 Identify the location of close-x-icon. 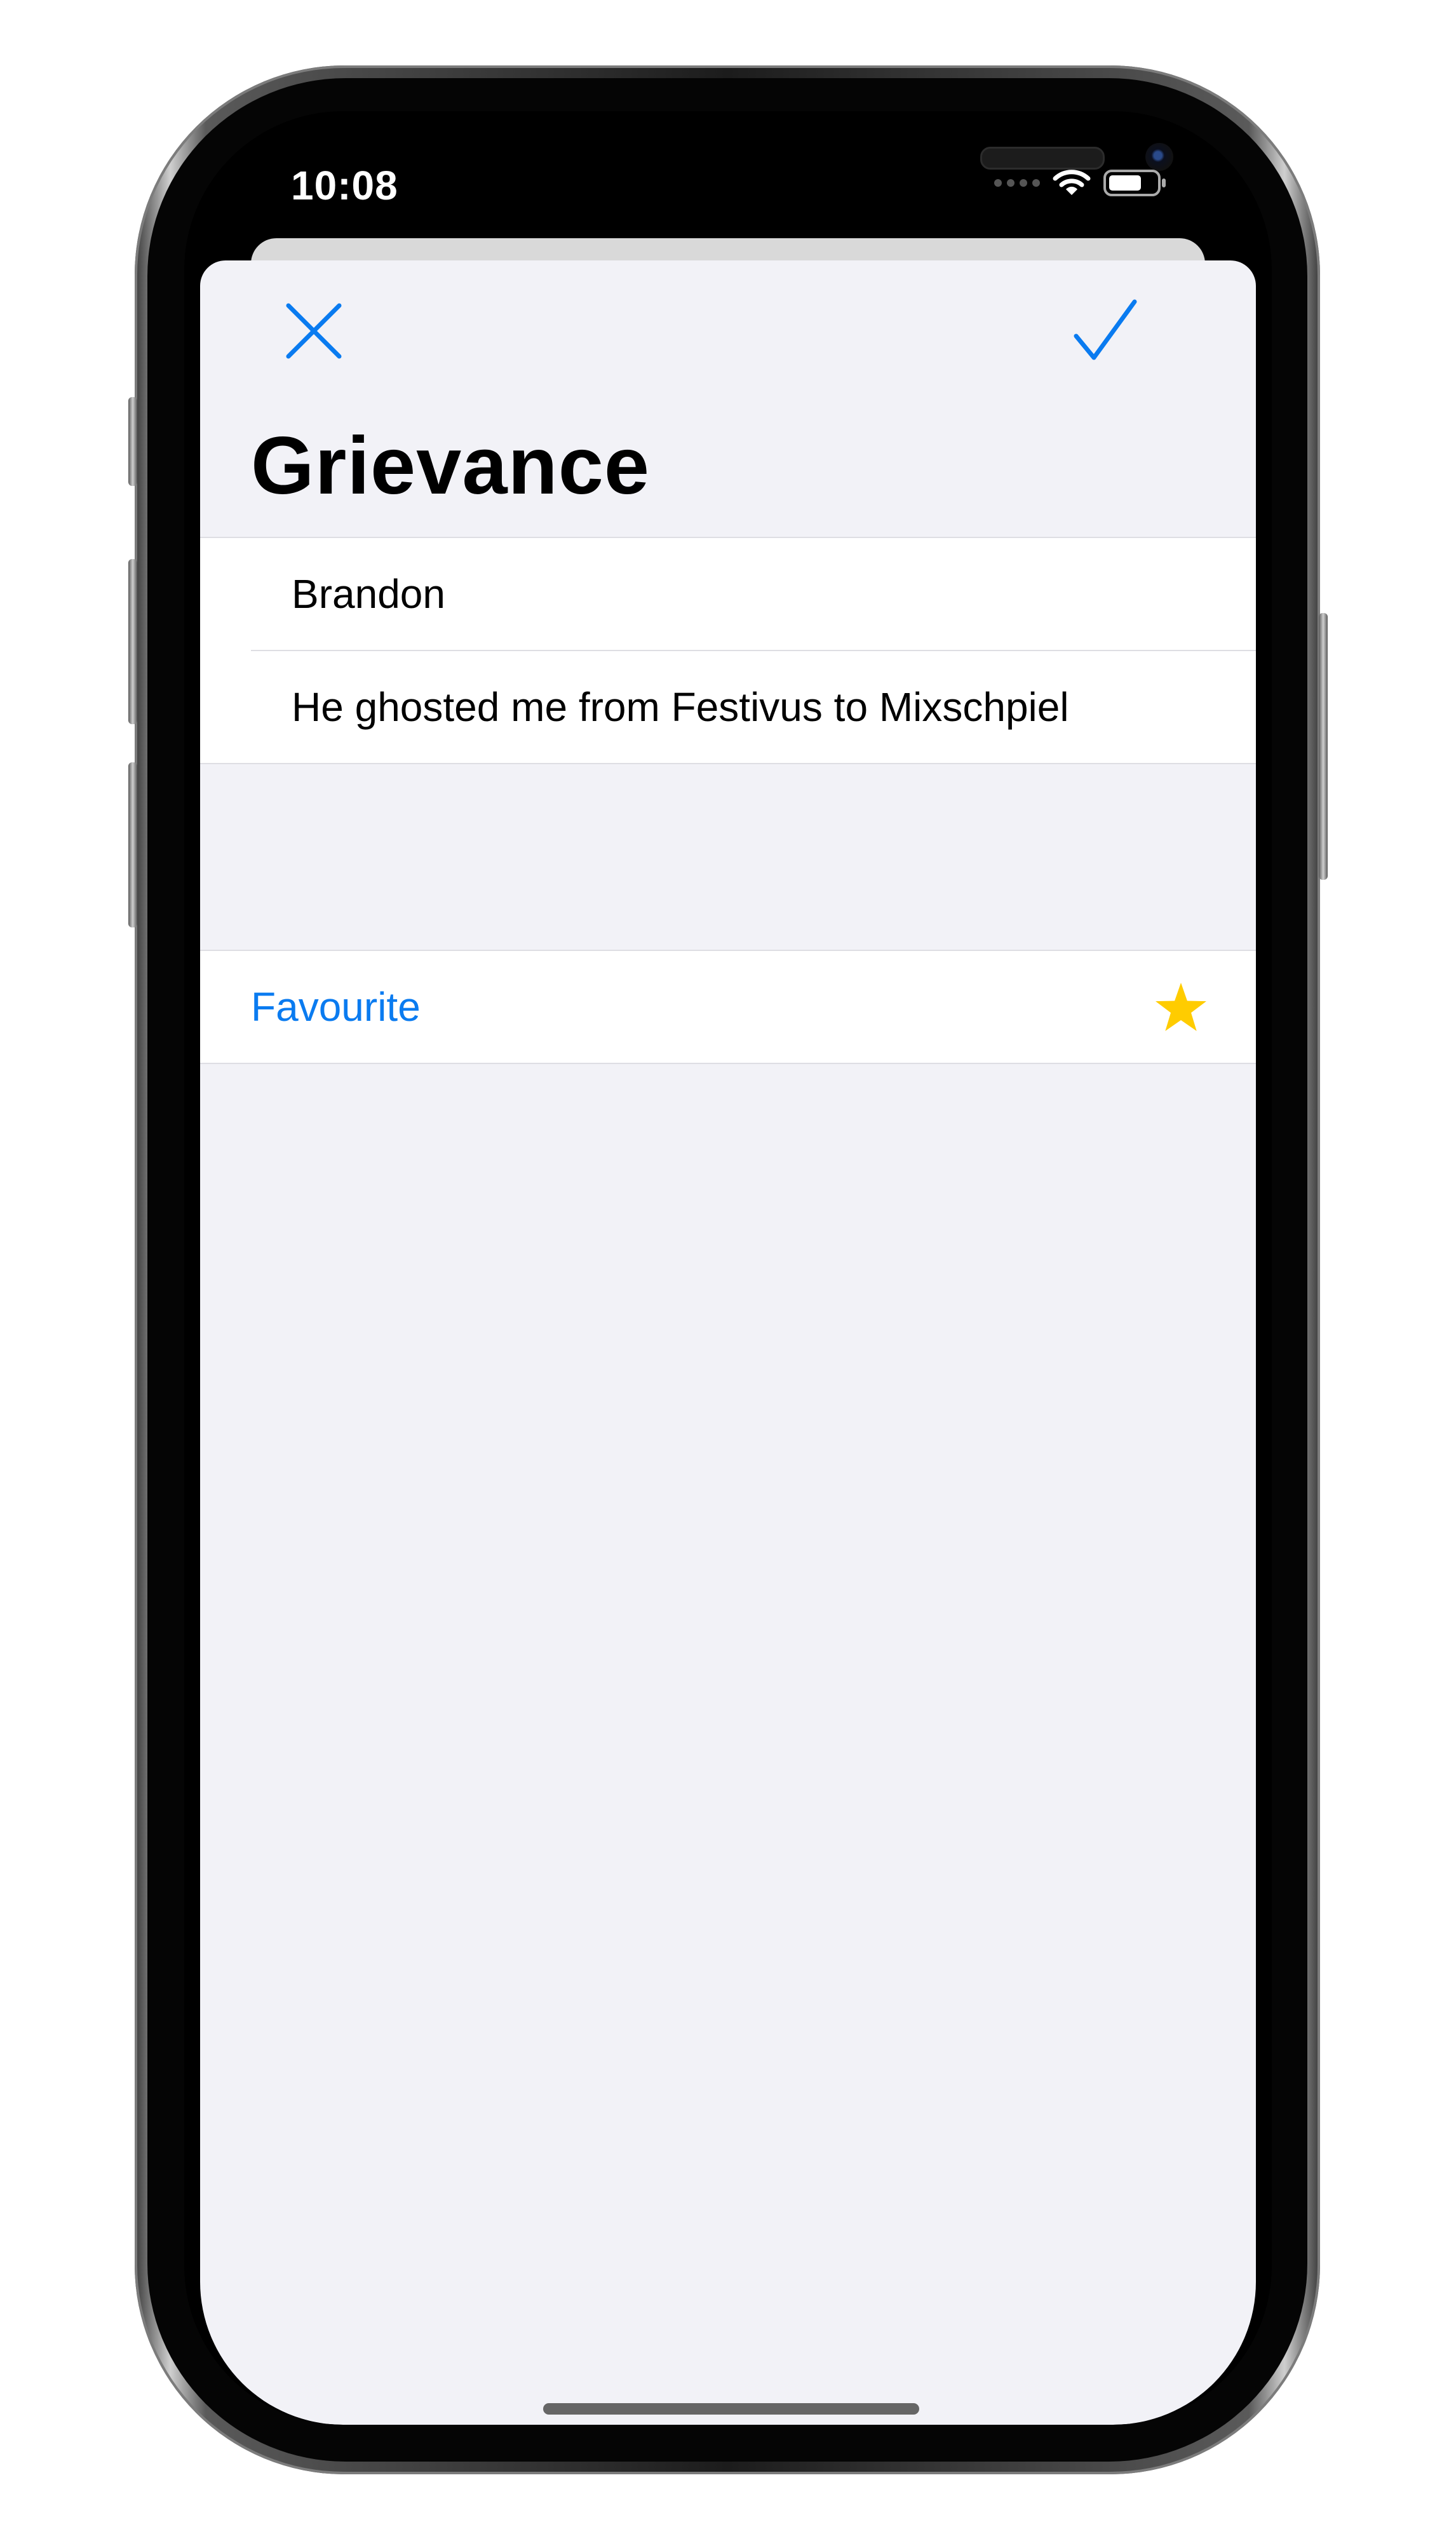
(314, 331).